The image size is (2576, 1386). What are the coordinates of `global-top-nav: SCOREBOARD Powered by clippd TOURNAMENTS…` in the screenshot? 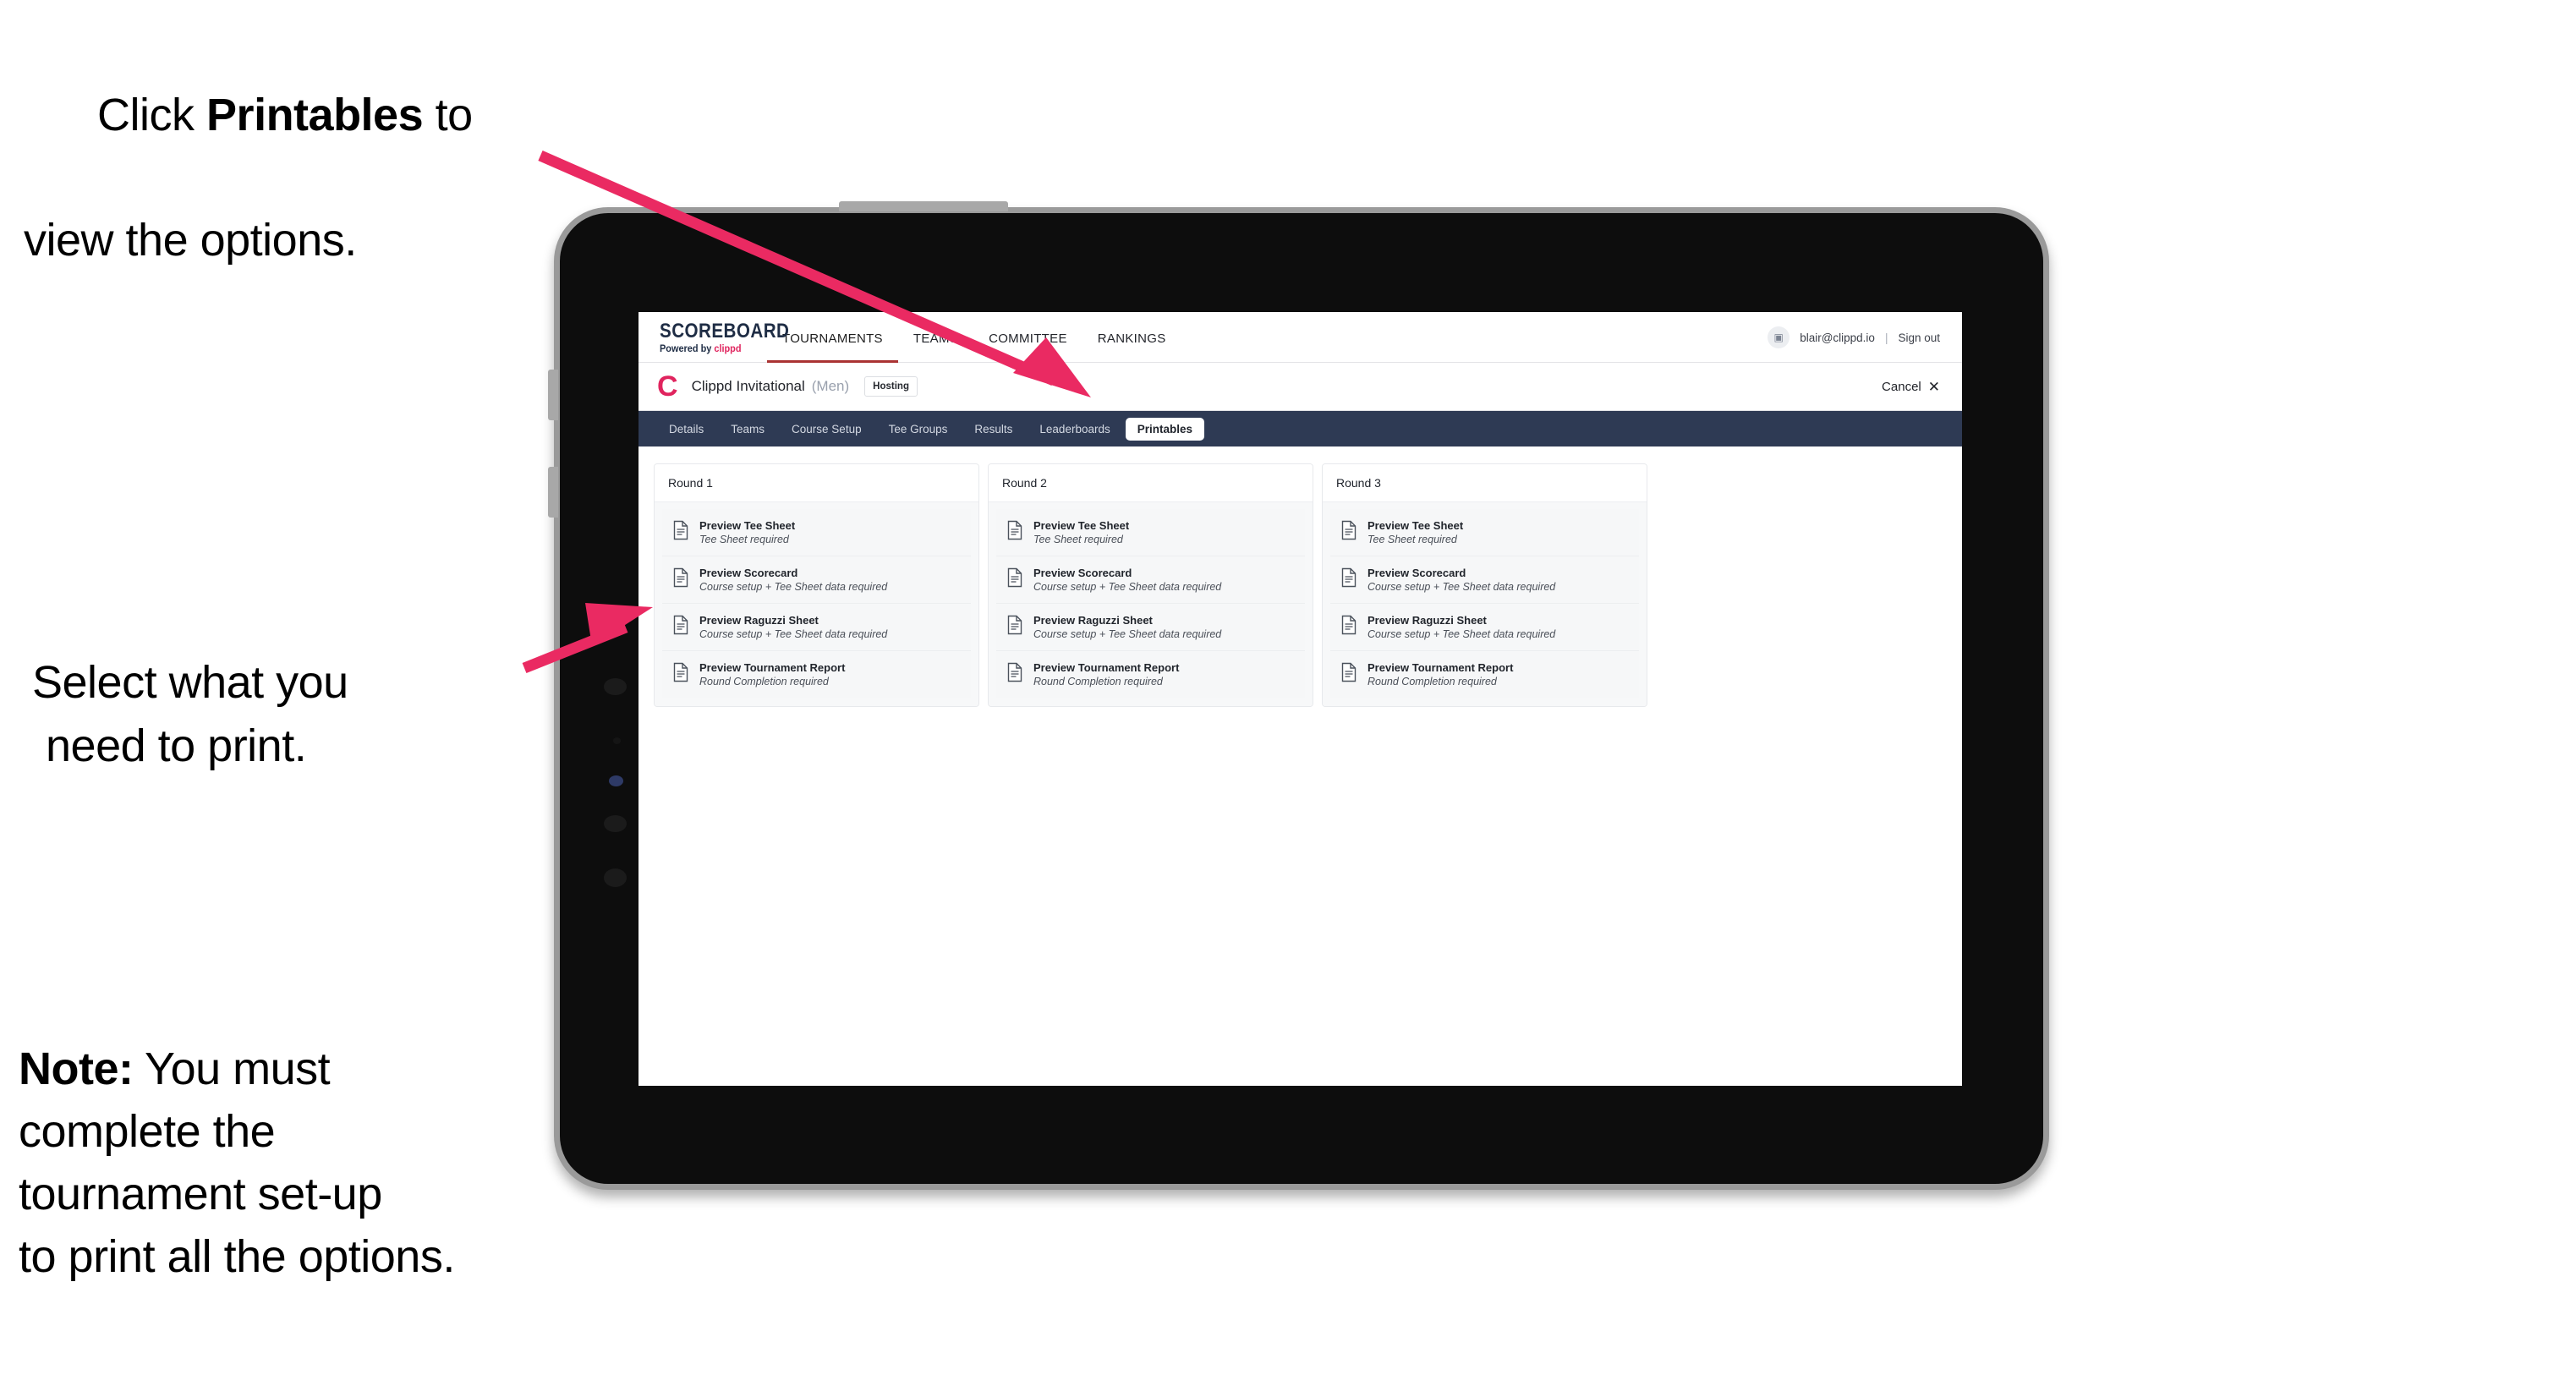 It's located at (1300, 337).